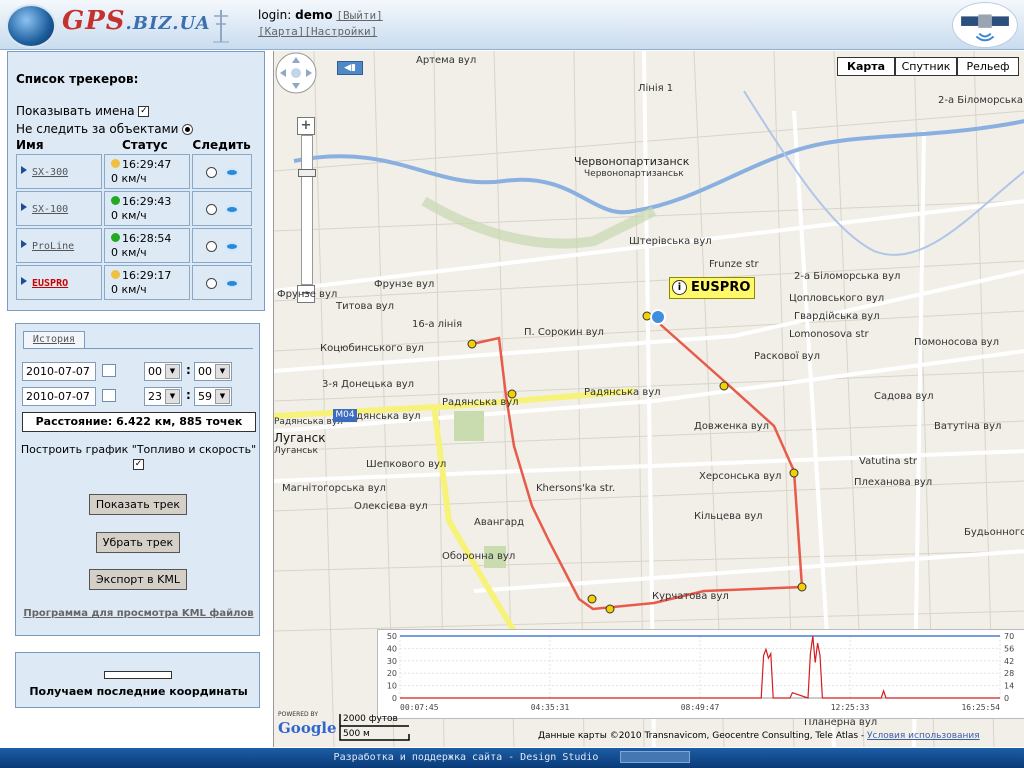 This screenshot has height=768, width=1024. What do you see at coordinates (576, 488) in the screenshot?
I see `map-label: Khersons'ka str.` at bounding box center [576, 488].